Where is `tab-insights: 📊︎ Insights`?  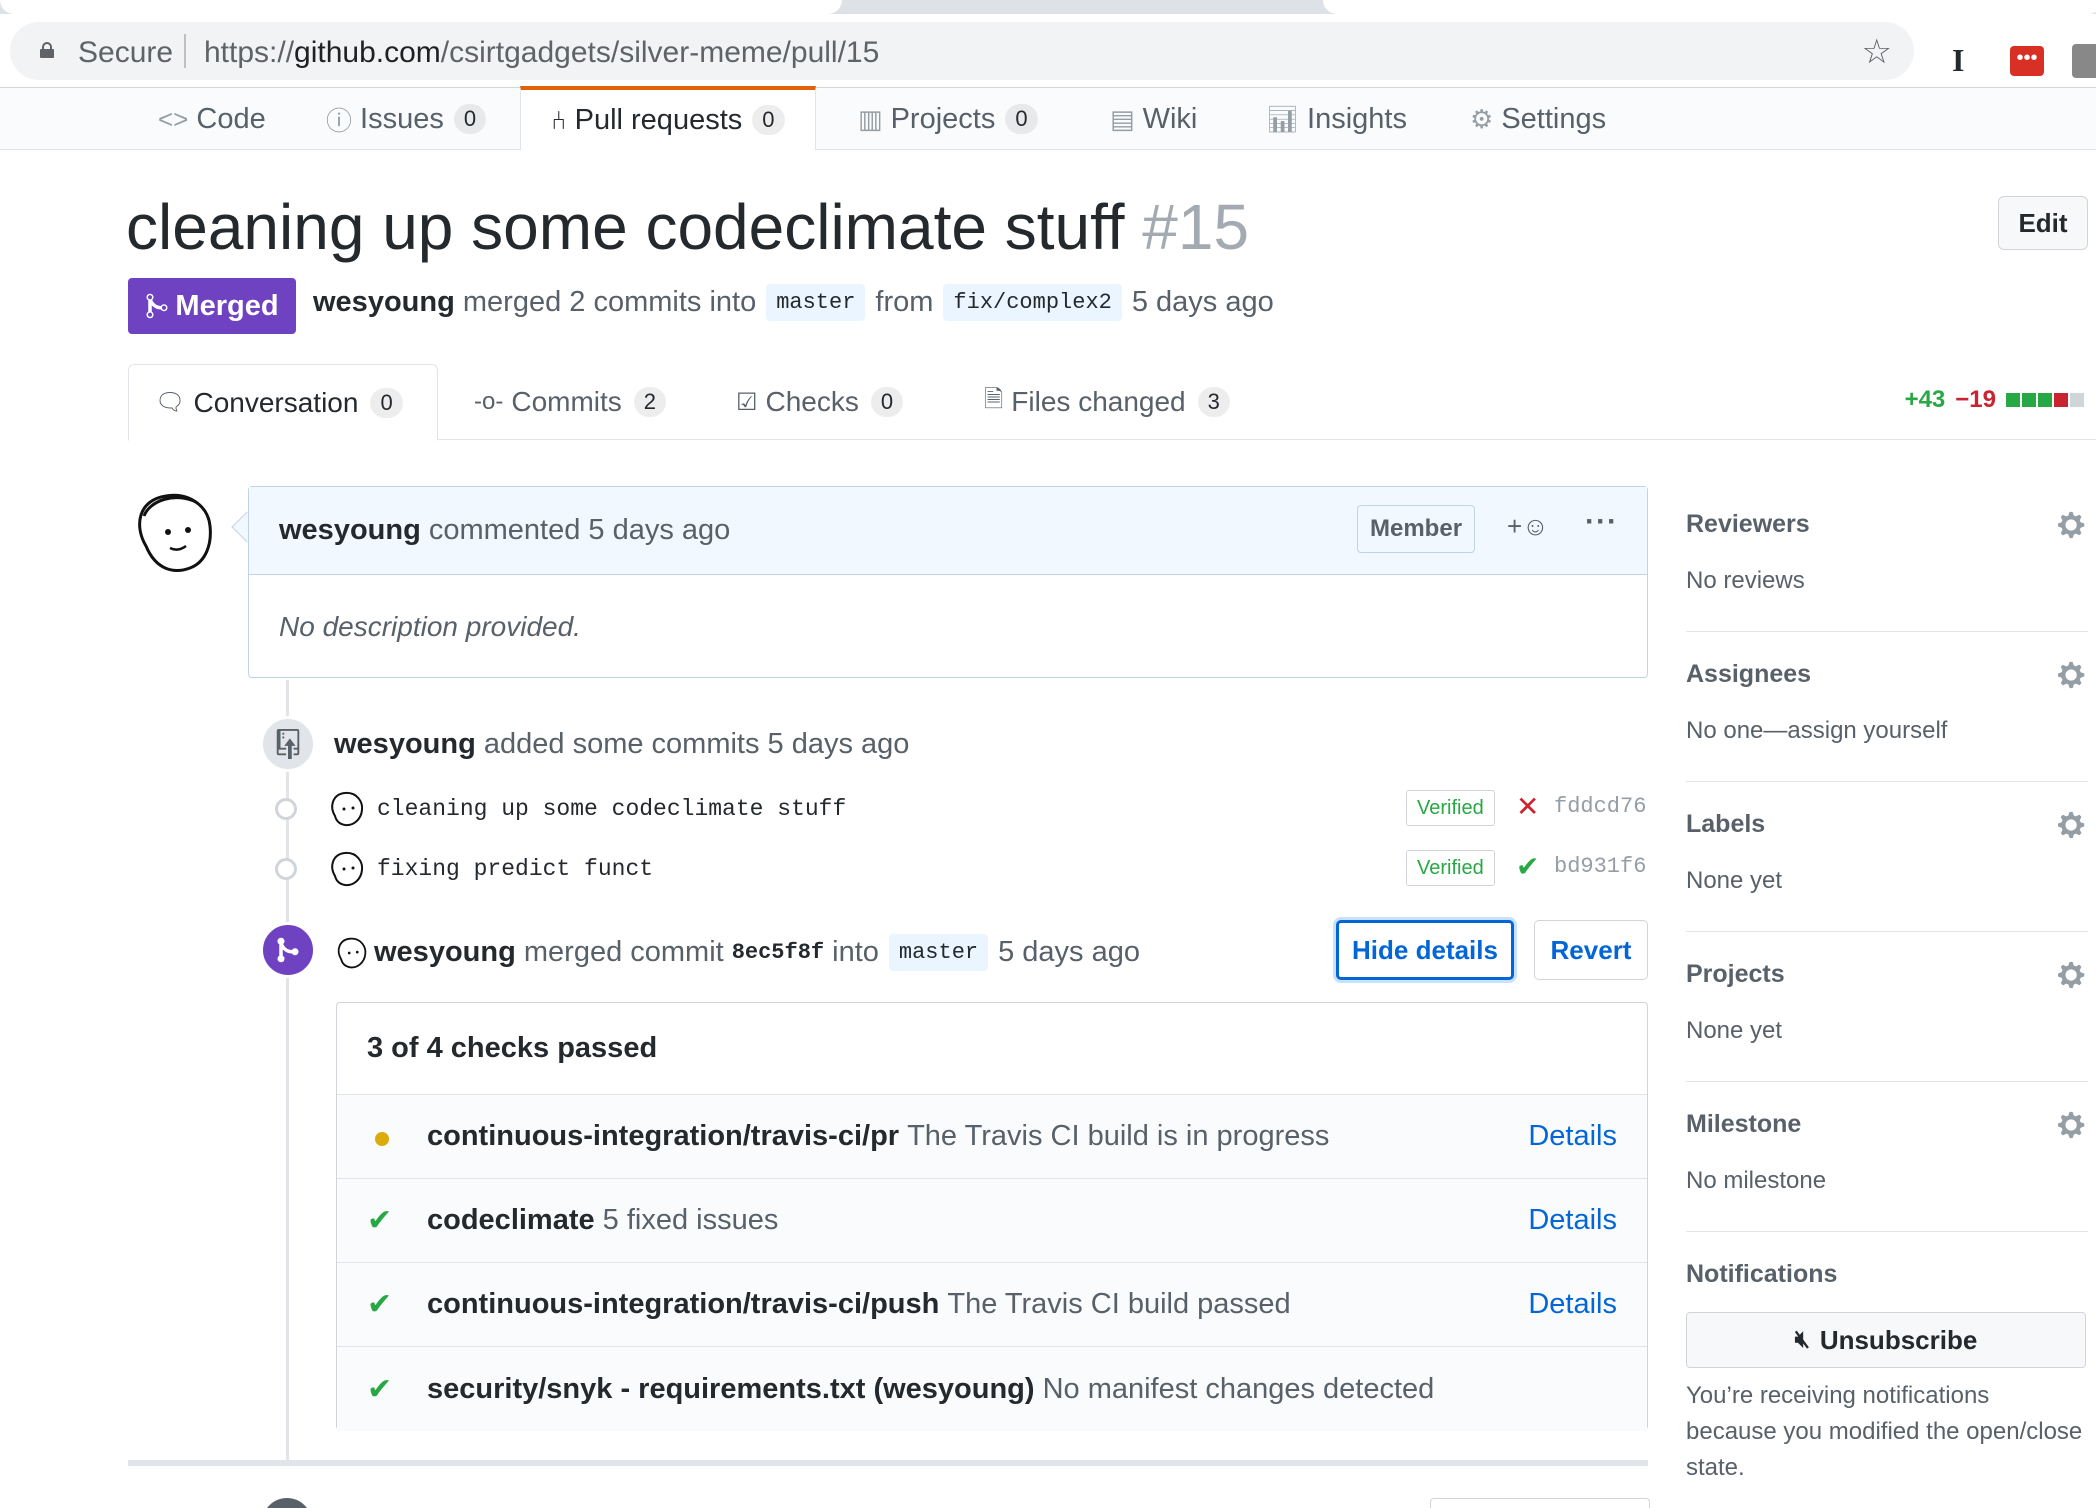 tab-insights: 📊︎ Insights is located at coordinates (1336, 119).